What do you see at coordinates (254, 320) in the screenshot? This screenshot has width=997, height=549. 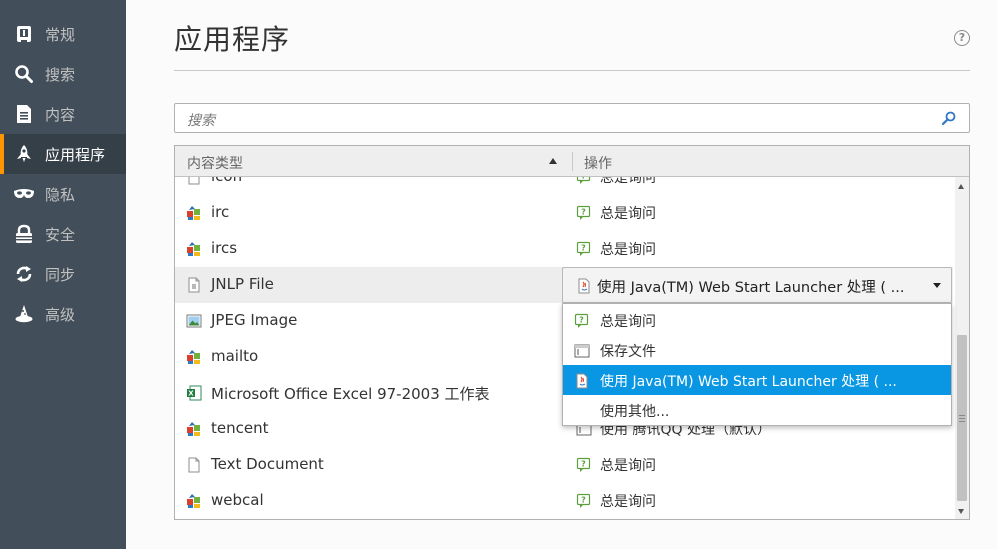 I see `content-type-name: JPEG Image` at bounding box center [254, 320].